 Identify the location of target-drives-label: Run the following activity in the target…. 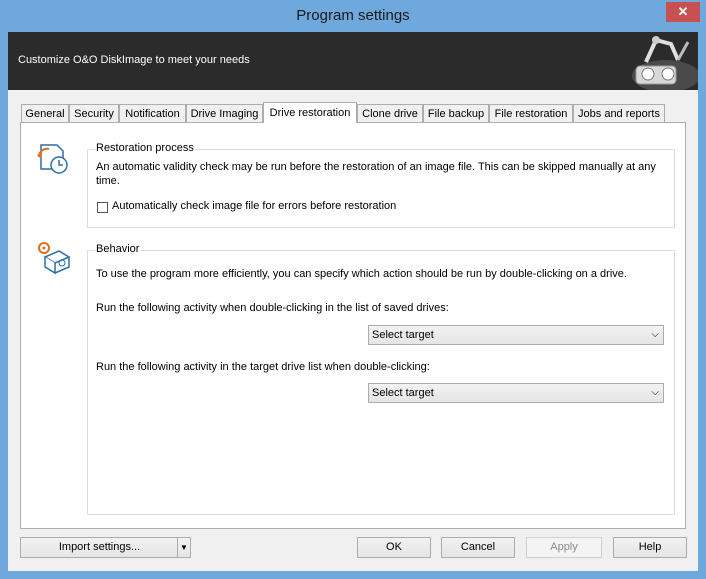
(263, 367).